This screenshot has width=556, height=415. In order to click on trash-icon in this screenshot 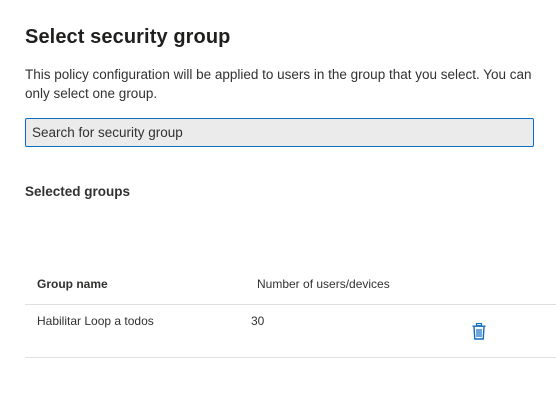, I will do `click(479, 331)`.